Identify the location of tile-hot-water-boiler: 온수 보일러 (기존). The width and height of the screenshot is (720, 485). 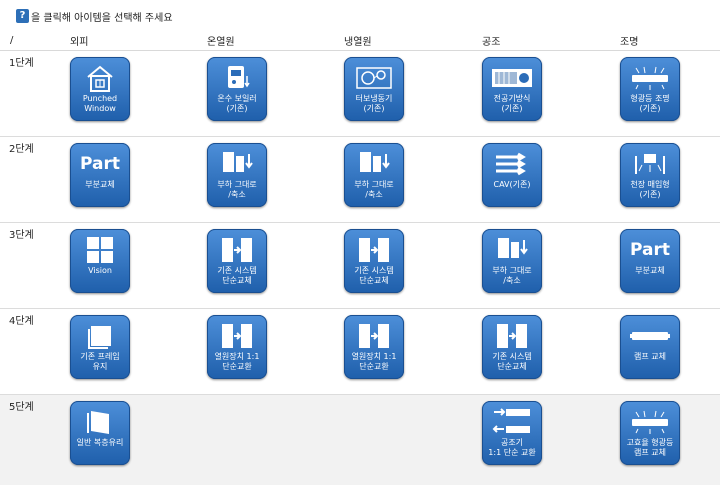
(237, 89).